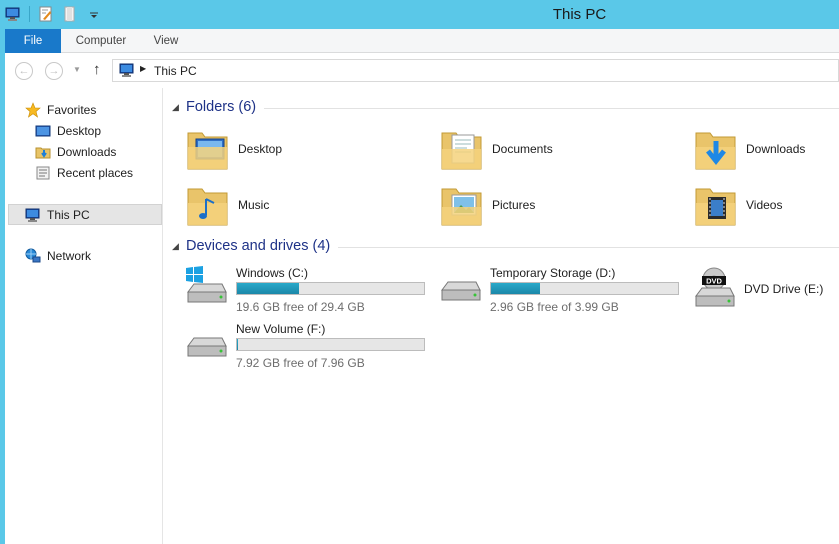  What do you see at coordinates (207, 207) in the screenshot?
I see `folder-music-icon` at bounding box center [207, 207].